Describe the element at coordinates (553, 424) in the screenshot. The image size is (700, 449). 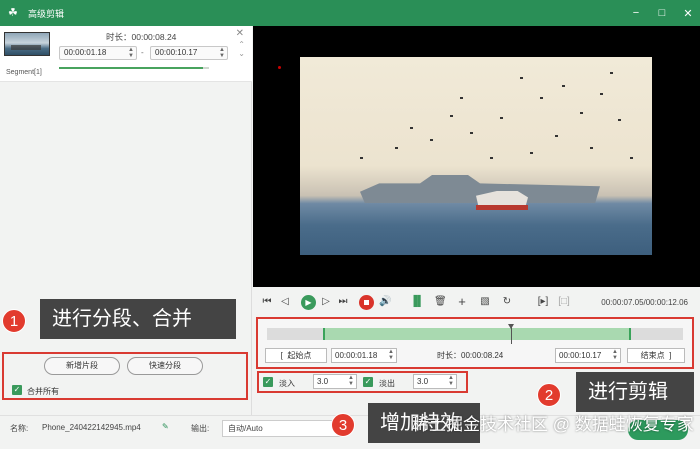
I see `watermark: 稀土掘金技术社区 @ 数据蛙恢复专家` at that location.